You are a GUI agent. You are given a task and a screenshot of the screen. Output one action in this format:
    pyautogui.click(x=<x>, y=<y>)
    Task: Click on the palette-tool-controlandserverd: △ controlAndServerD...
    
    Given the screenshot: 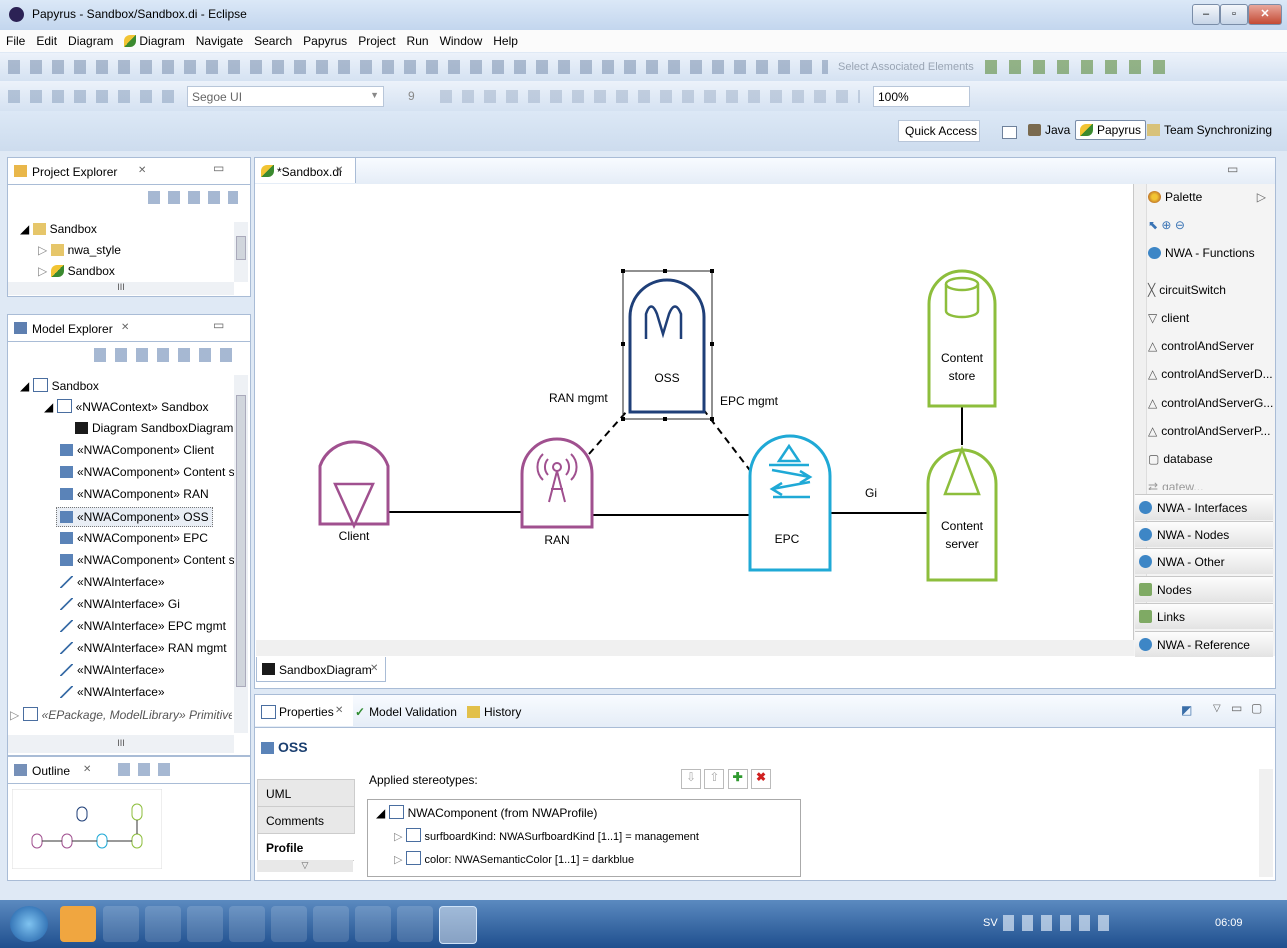 What is the action you would take?
    pyautogui.click(x=1210, y=374)
    